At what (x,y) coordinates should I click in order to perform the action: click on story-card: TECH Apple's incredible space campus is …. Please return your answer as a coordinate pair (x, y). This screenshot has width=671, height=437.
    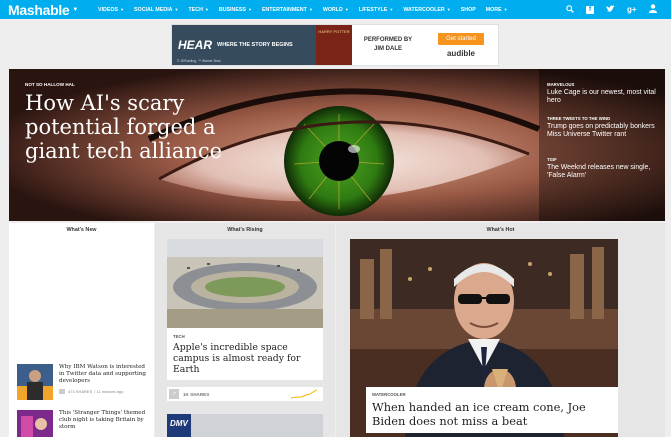
    Looking at the image, I should click on (245, 309).